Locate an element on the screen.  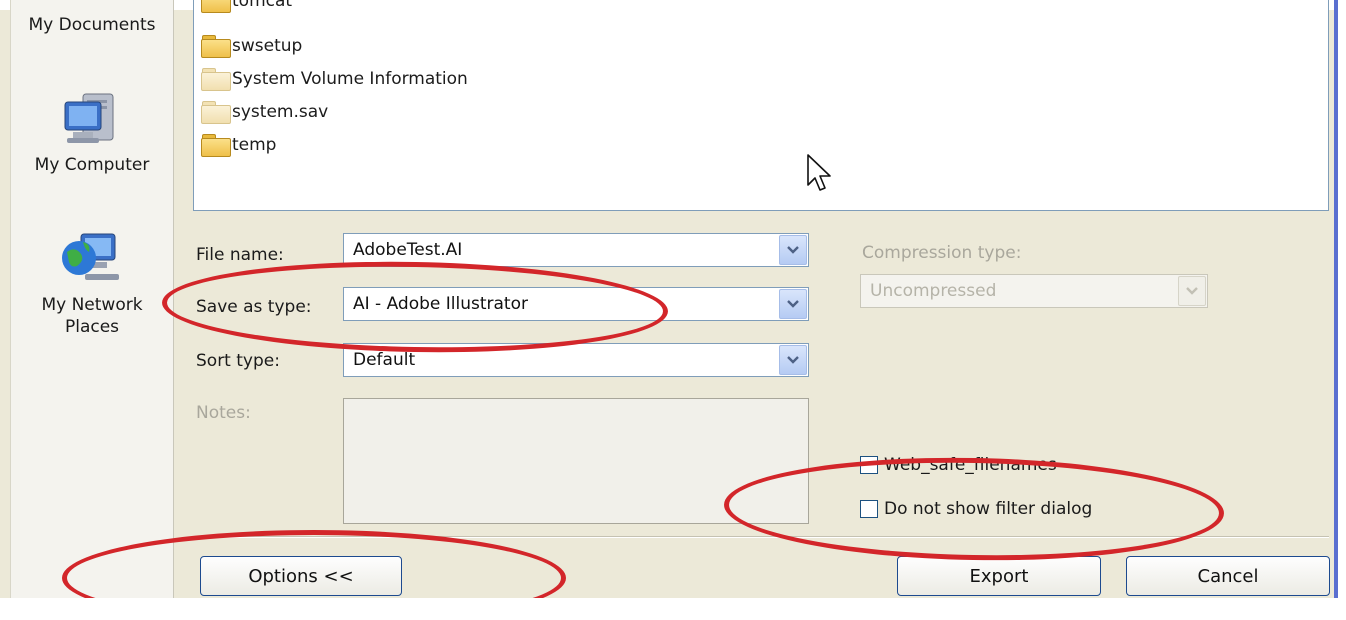
list-item: temp is located at coordinates (238, 145).